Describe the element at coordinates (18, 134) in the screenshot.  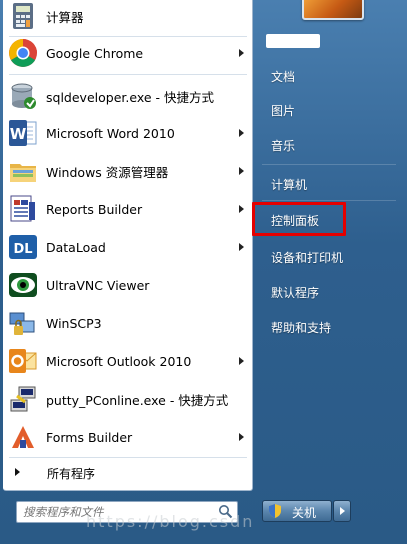
I see `svg-text: W` at that location.